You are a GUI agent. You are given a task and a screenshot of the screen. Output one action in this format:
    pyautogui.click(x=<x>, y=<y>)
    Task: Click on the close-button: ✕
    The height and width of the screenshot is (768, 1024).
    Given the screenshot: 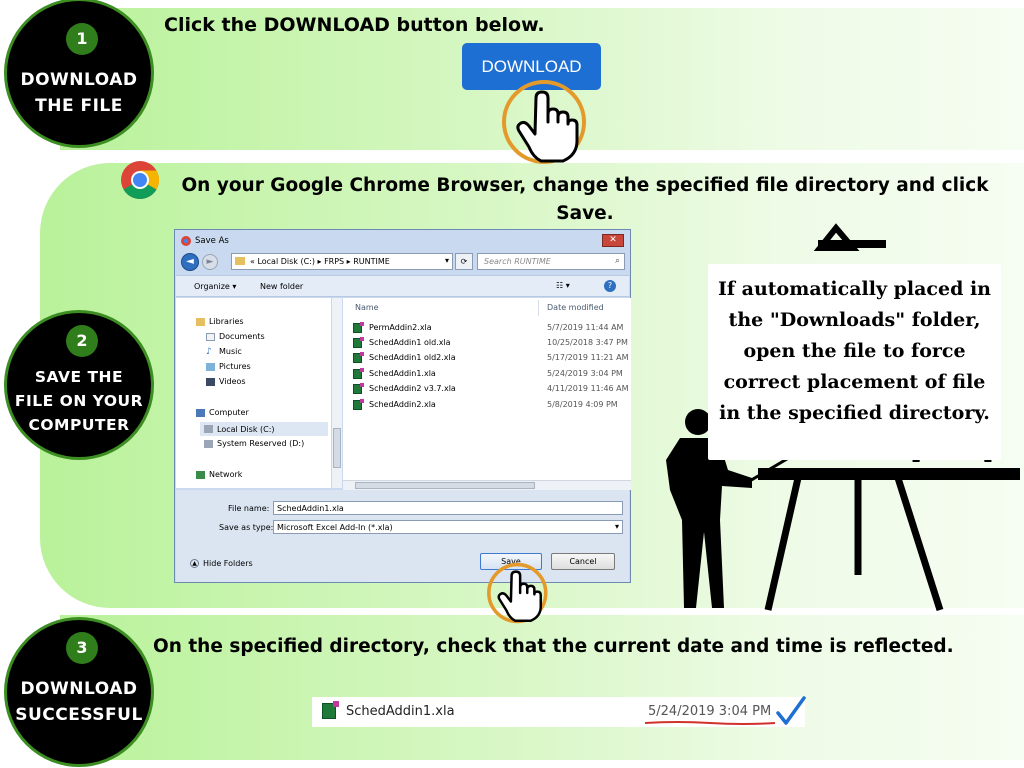 What is the action you would take?
    pyautogui.click(x=613, y=240)
    